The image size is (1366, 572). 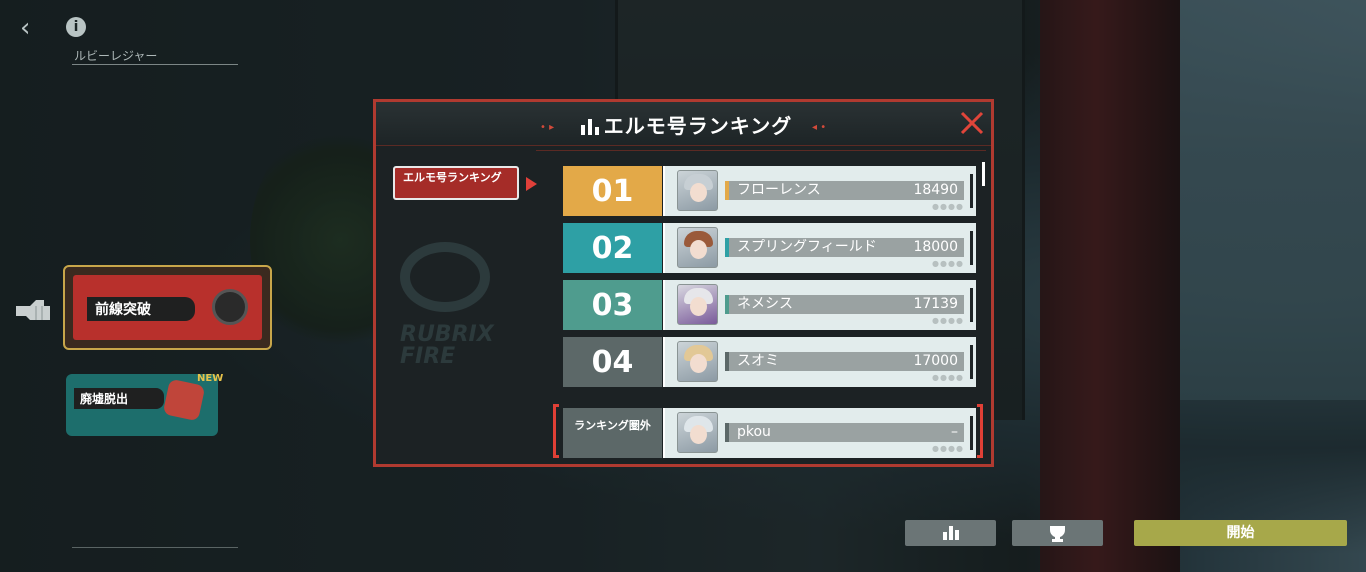 I want to click on robot-icon, so click(x=230, y=307).